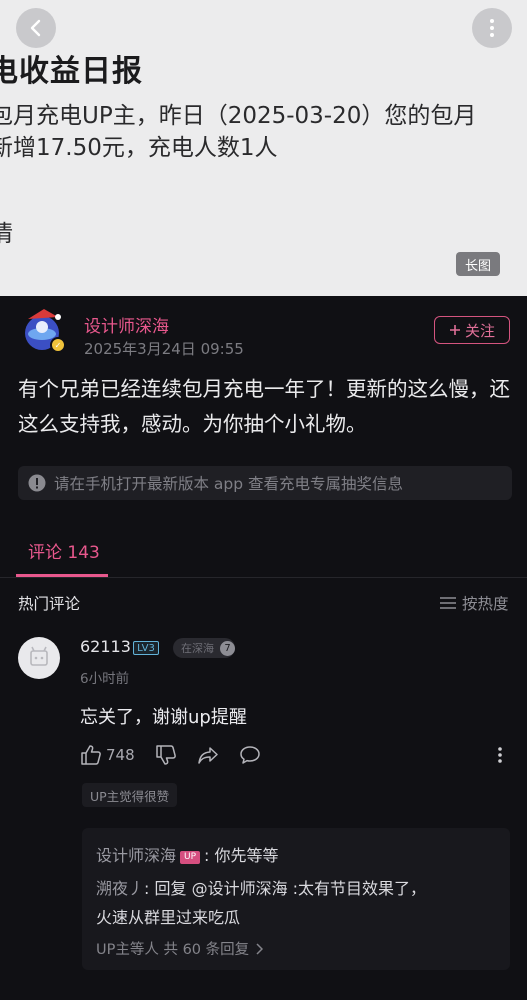 The width and height of the screenshot is (527, 1000). What do you see at coordinates (173, 950) in the screenshot?
I see `reply-summary-text: UP主等人 共 60 条回复` at bounding box center [173, 950].